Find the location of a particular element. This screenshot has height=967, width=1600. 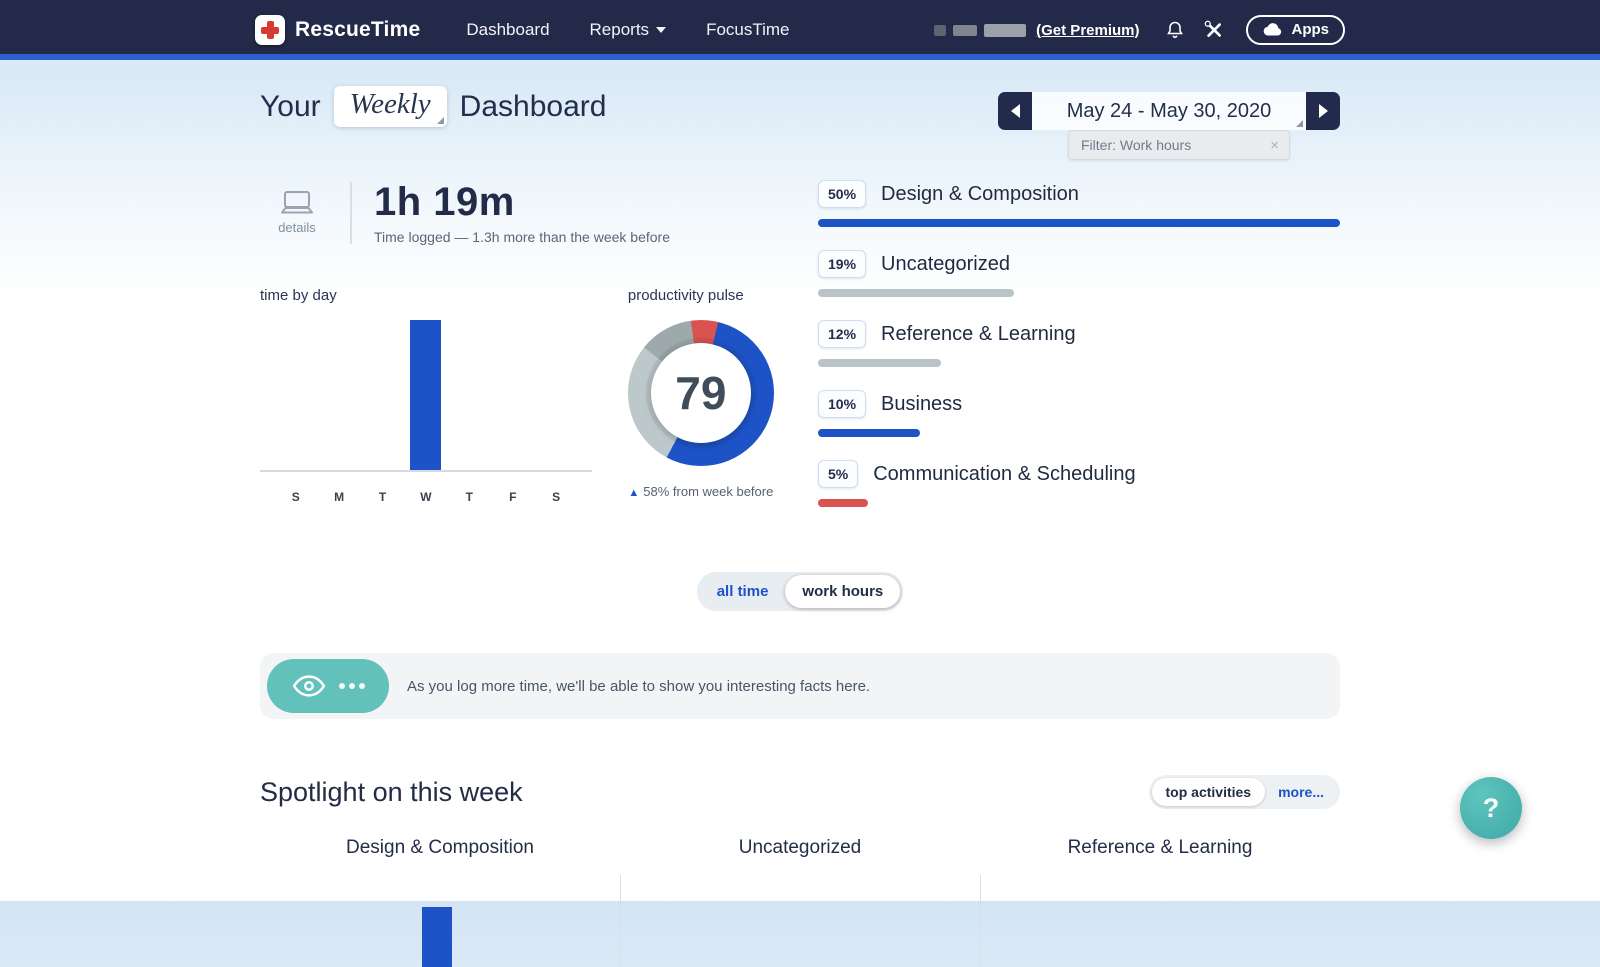

spotlight-column: Design & Composition is located at coordinates (440, 885).